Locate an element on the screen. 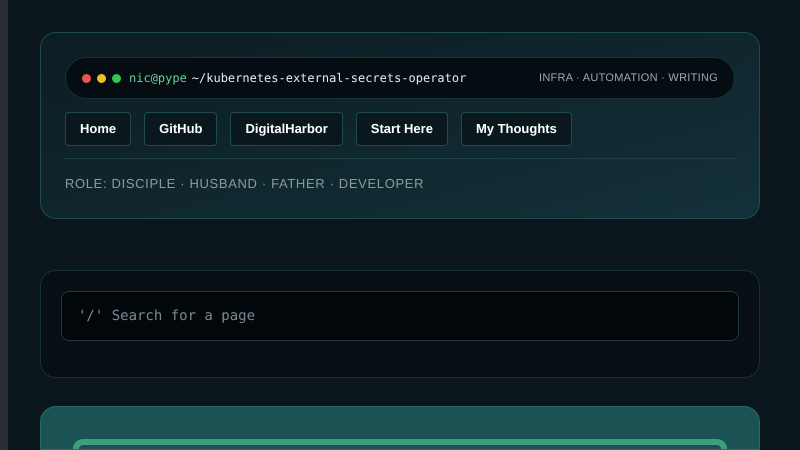 The image size is (800, 450). role-text: ROLE: DISCIPLE · HUSBAND · FATHER · DEVELOPER is located at coordinates (245, 184).